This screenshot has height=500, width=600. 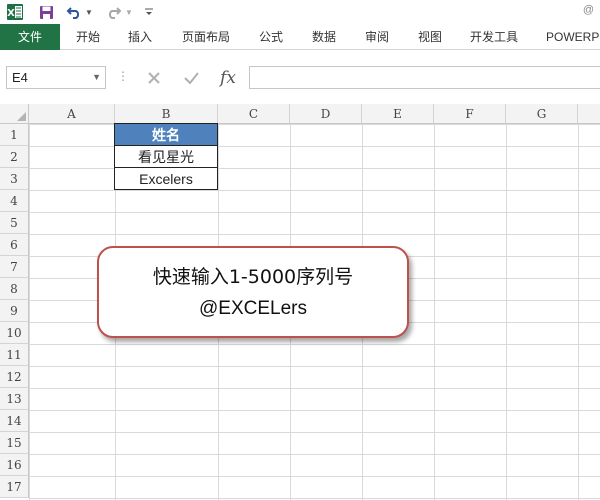 I want to click on callout-subtitle: @EXCELers, so click(x=253, y=308).